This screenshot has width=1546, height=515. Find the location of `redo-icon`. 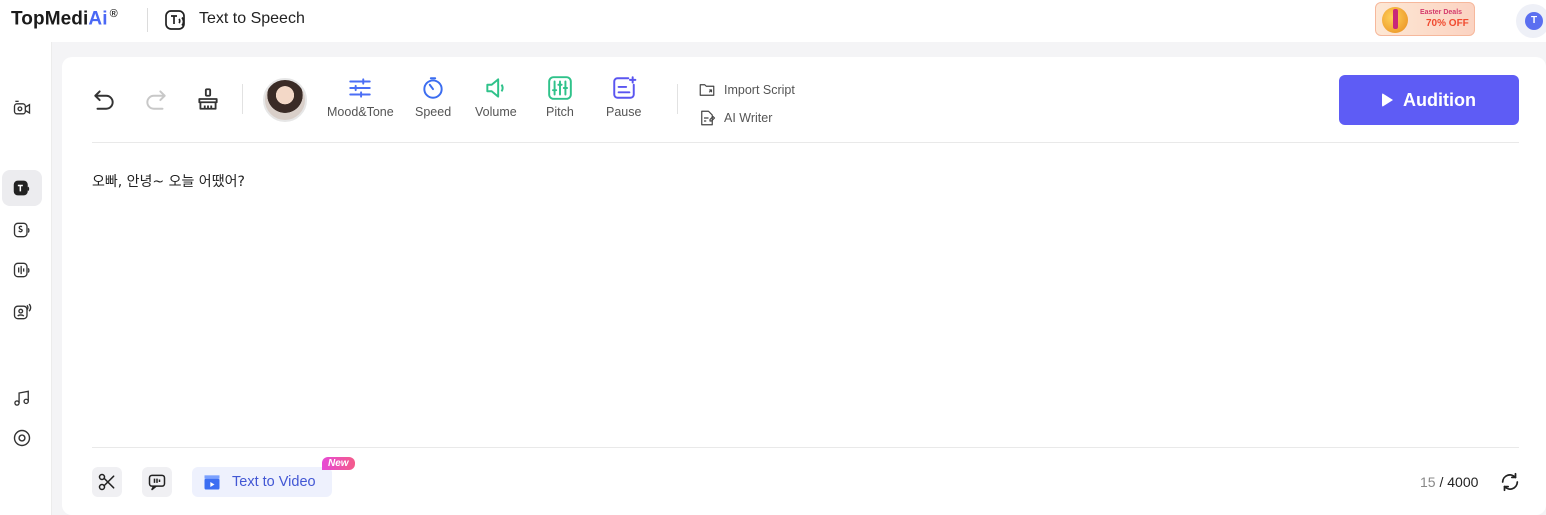

redo-icon is located at coordinates (156, 100).